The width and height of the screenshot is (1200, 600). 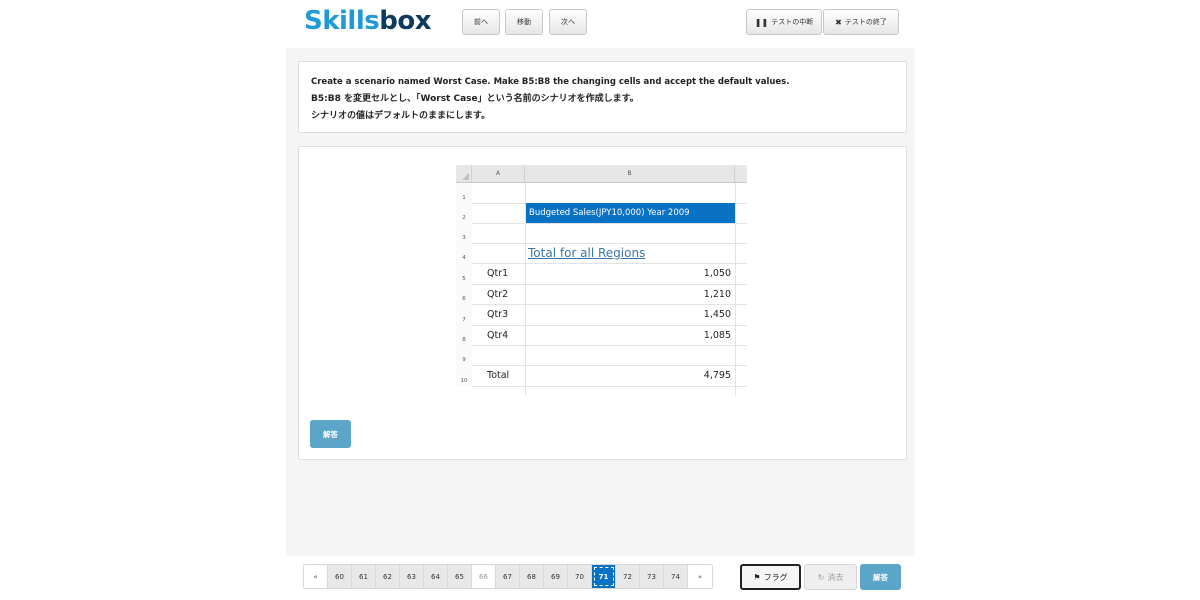 I want to click on sheet-title-cell: Total for all Regions, so click(x=587, y=253).